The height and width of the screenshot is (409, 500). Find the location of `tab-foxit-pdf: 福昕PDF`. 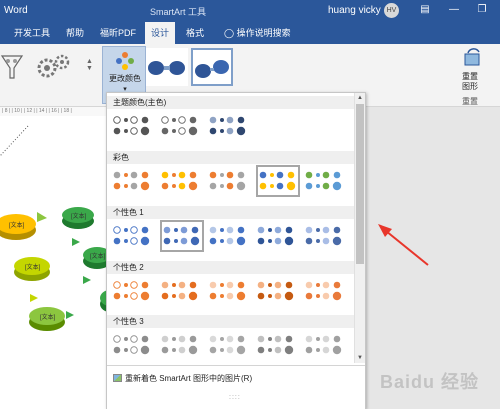

tab-foxit-pdf: 福昕PDF is located at coordinates (118, 33).